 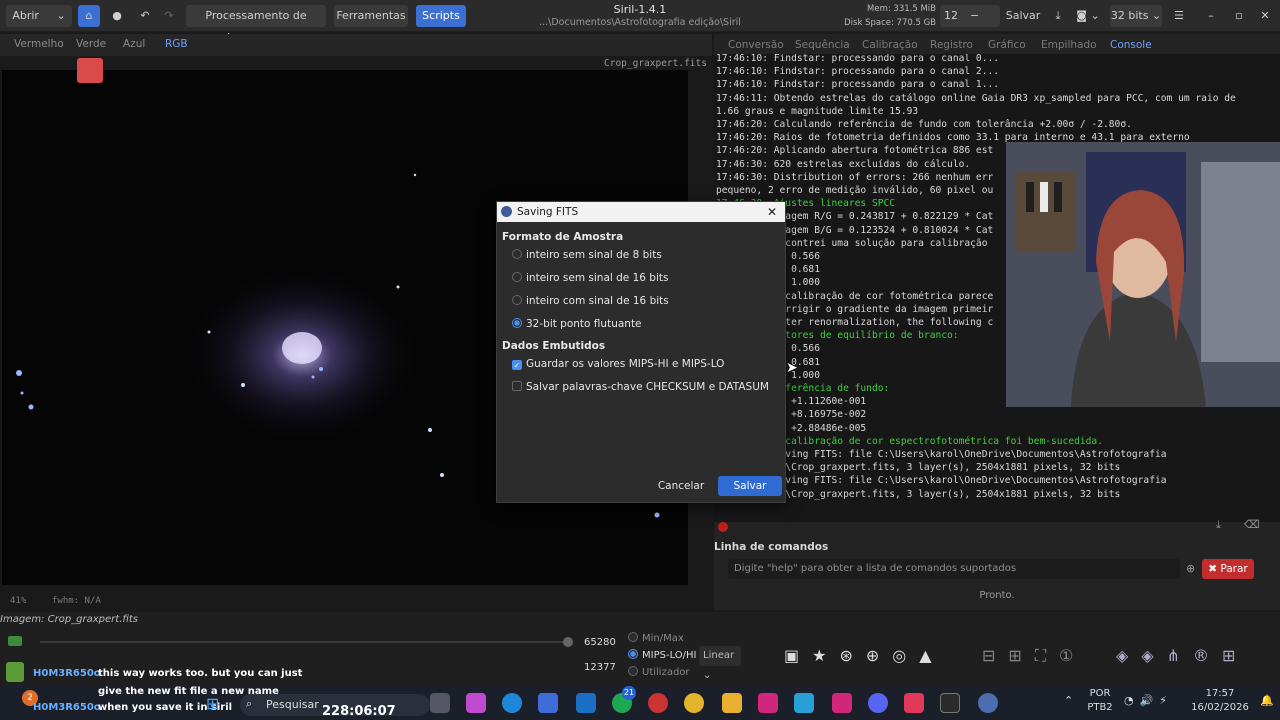 I want to click on undo-button: ↶, so click(x=145, y=16).